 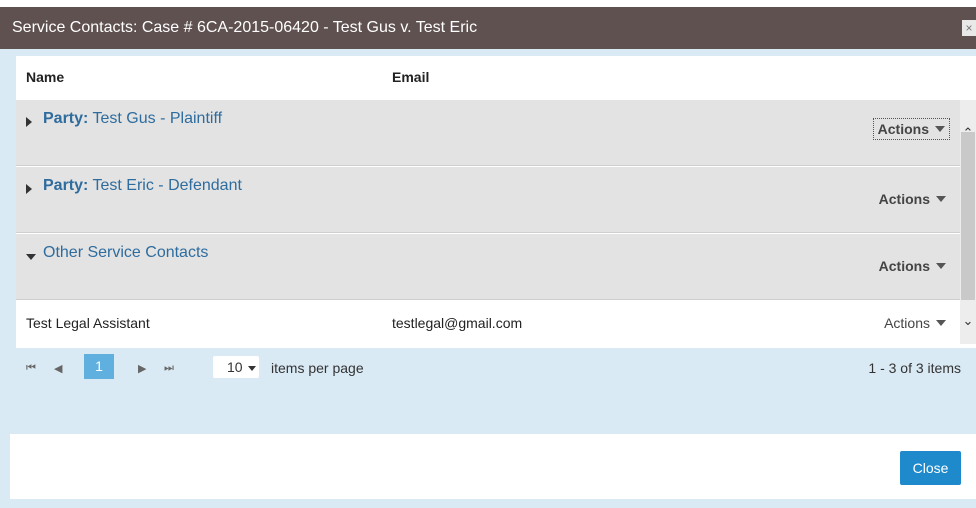 I want to click on group-row-other-contacts: Other Service Contacts Actions, so click(x=488, y=267).